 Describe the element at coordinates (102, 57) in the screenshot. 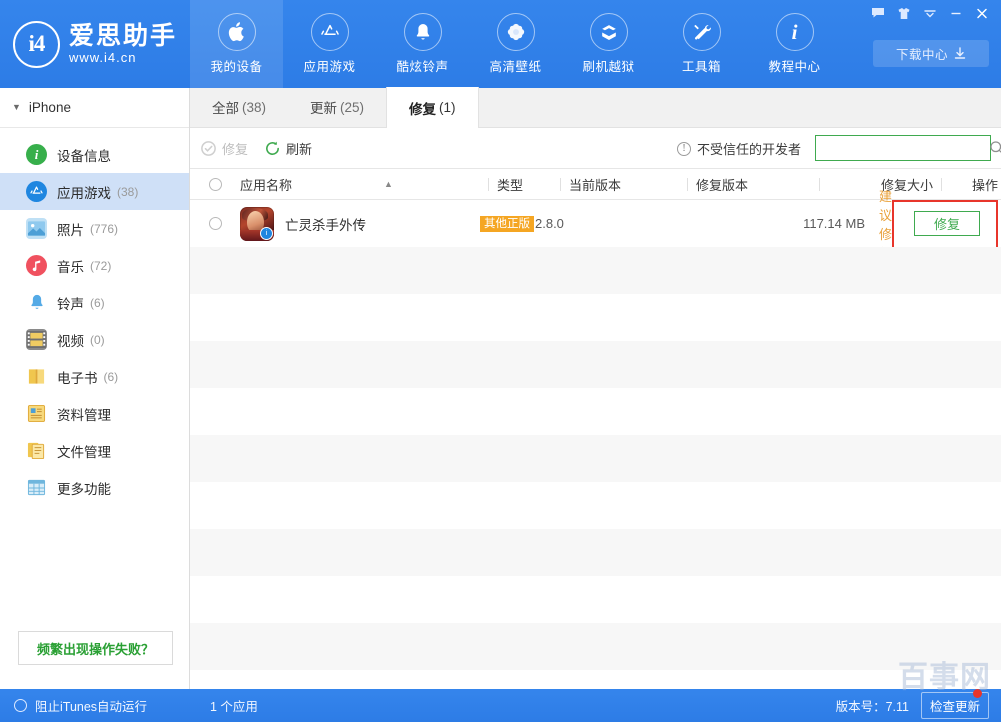

I see `brand-url: www.i4.cn` at that location.